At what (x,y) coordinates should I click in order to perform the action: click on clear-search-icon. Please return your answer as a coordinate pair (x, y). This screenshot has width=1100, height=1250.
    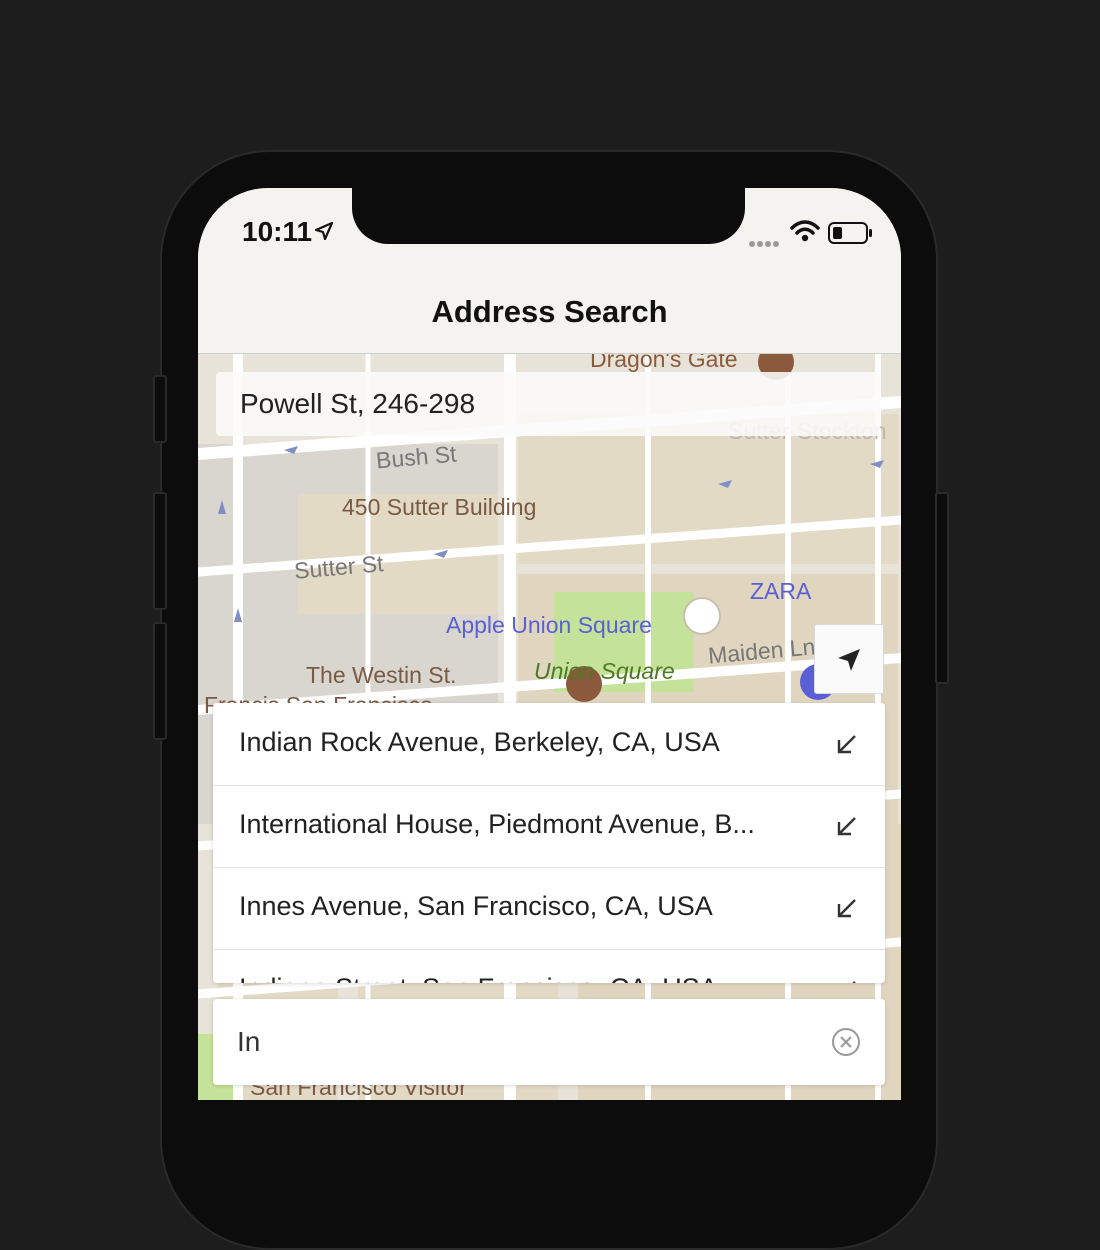
    Looking at the image, I should click on (846, 1044).